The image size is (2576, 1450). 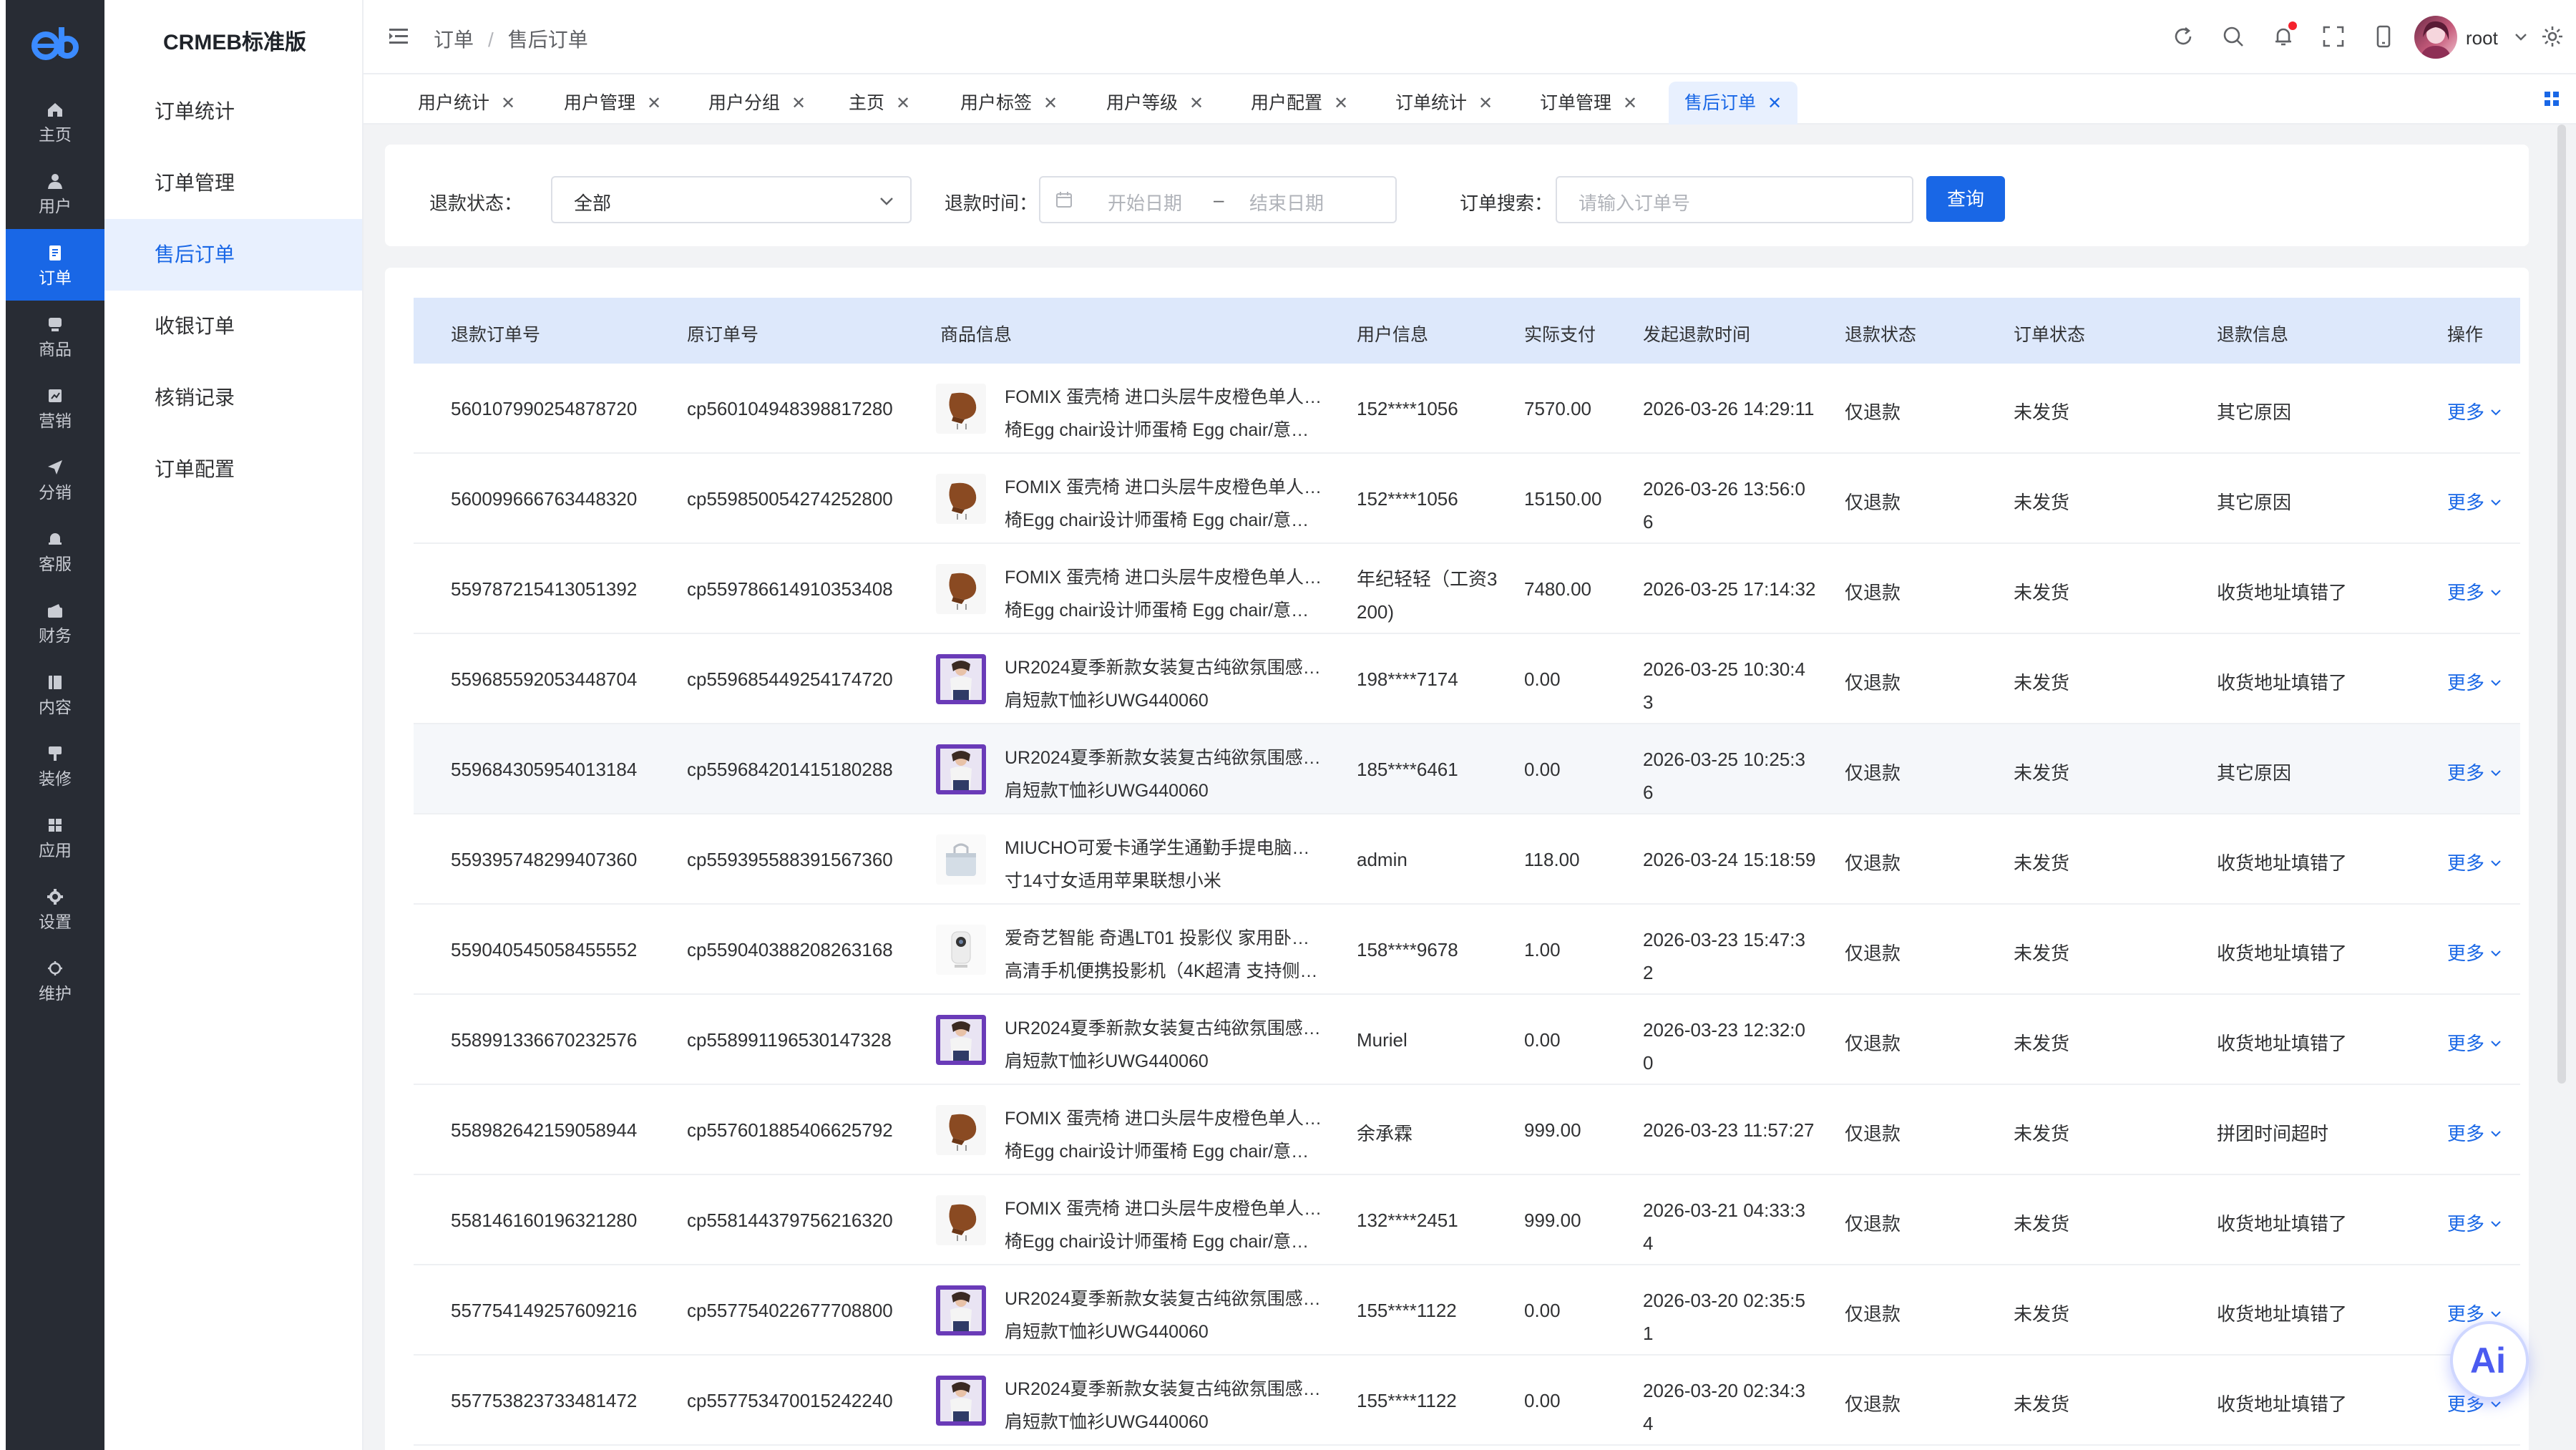 I want to click on fullscreen-icon, so click(x=2333, y=36).